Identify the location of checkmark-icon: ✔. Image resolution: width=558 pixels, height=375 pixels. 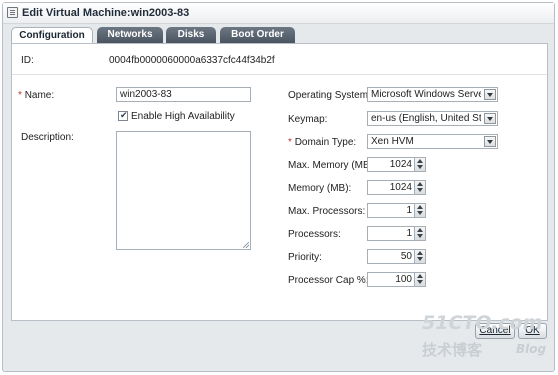
(124, 115).